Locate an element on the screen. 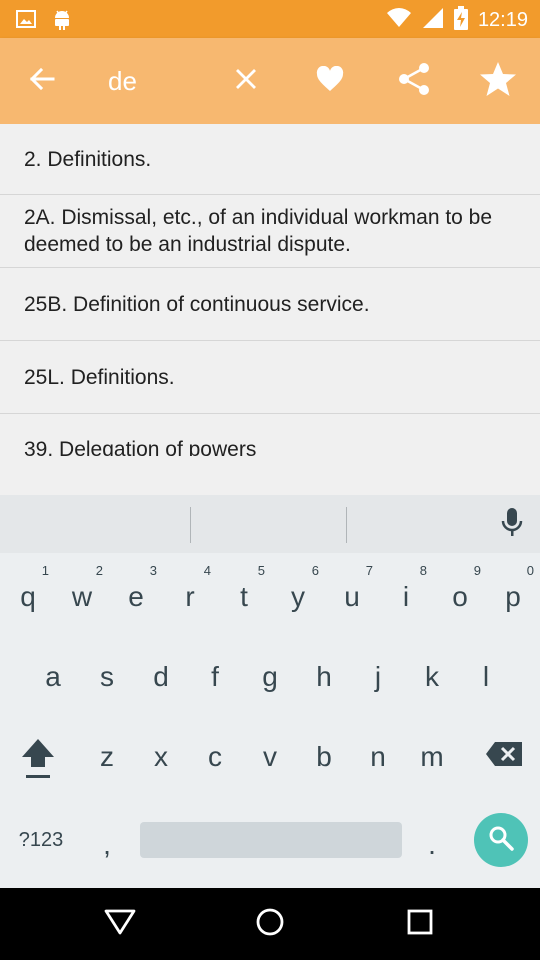 The width and height of the screenshot is (540, 960). key-r: r4 is located at coordinates (190, 596).